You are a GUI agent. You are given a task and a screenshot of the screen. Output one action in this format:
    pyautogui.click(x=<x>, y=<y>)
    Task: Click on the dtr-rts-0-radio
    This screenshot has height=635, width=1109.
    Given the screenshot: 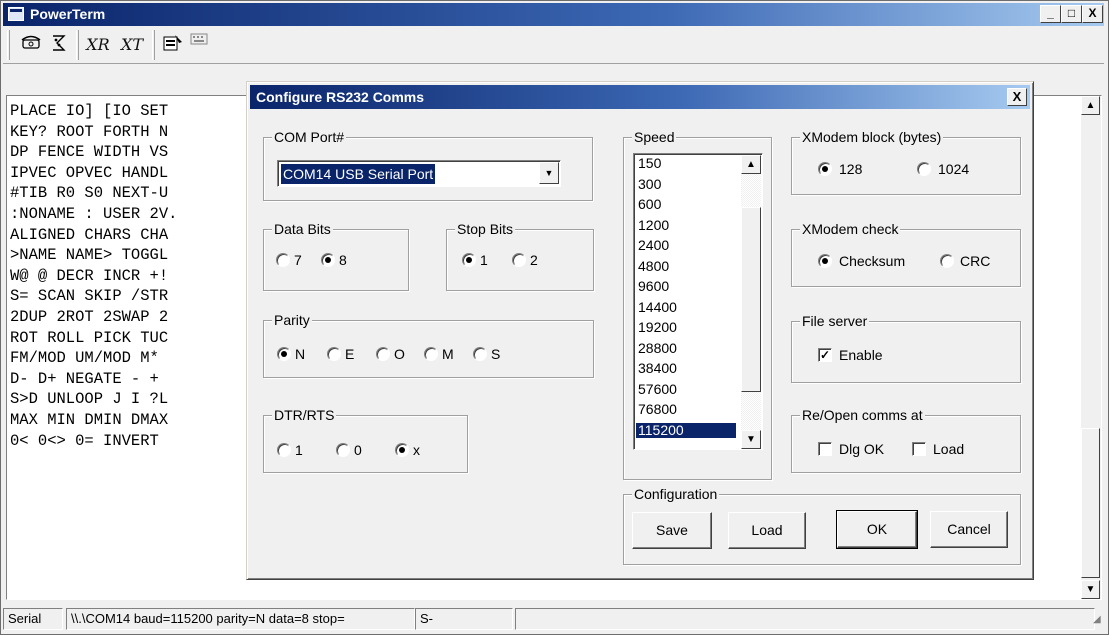 What is the action you would take?
    pyautogui.click(x=343, y=450)
    